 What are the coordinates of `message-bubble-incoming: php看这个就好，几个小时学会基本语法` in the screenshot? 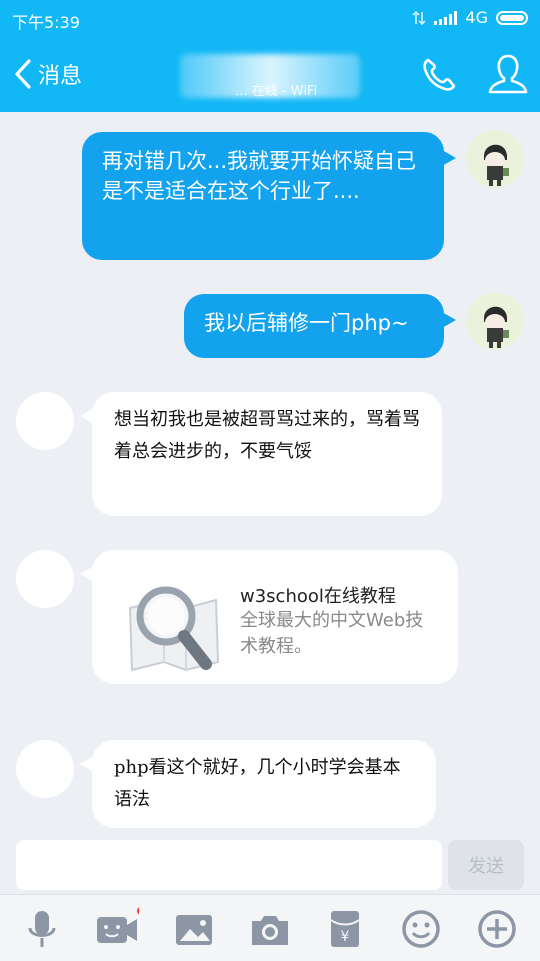 It's located at (258, 784).